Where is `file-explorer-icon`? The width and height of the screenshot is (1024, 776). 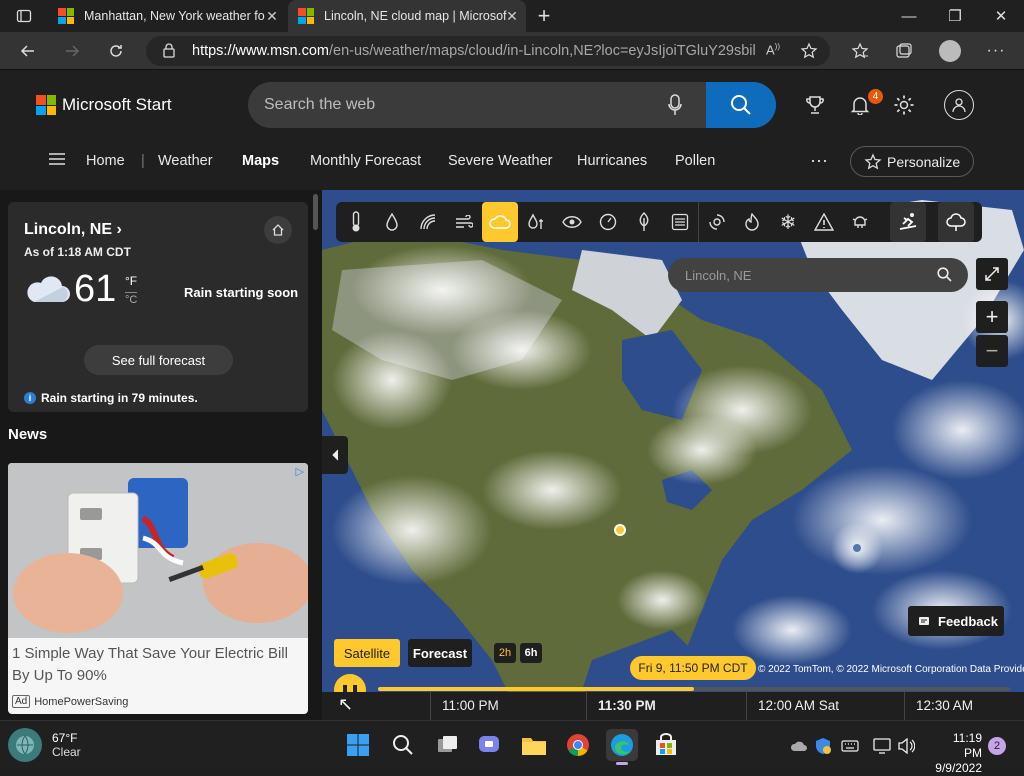 file-explorer-icon is located at coordinates (534, 745).